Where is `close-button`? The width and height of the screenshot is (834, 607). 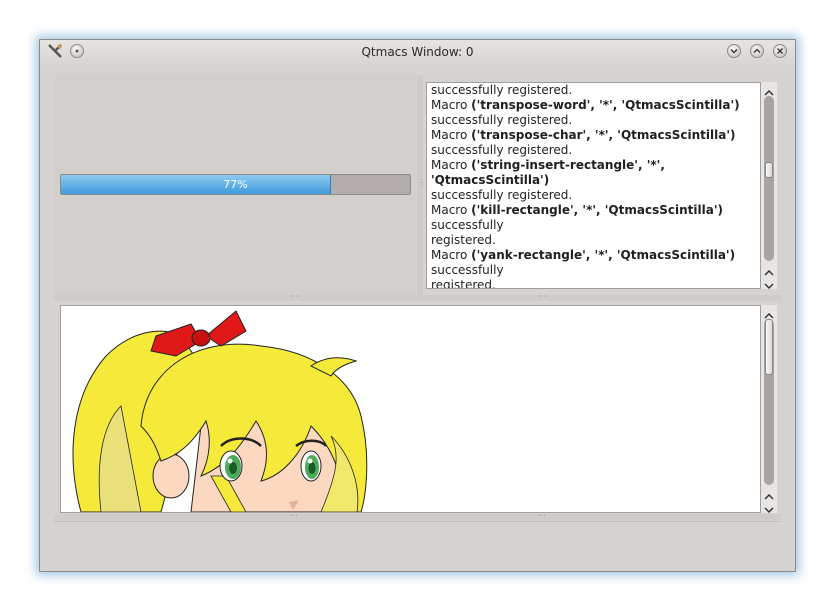
close-button is located at coordinates (780, 51).